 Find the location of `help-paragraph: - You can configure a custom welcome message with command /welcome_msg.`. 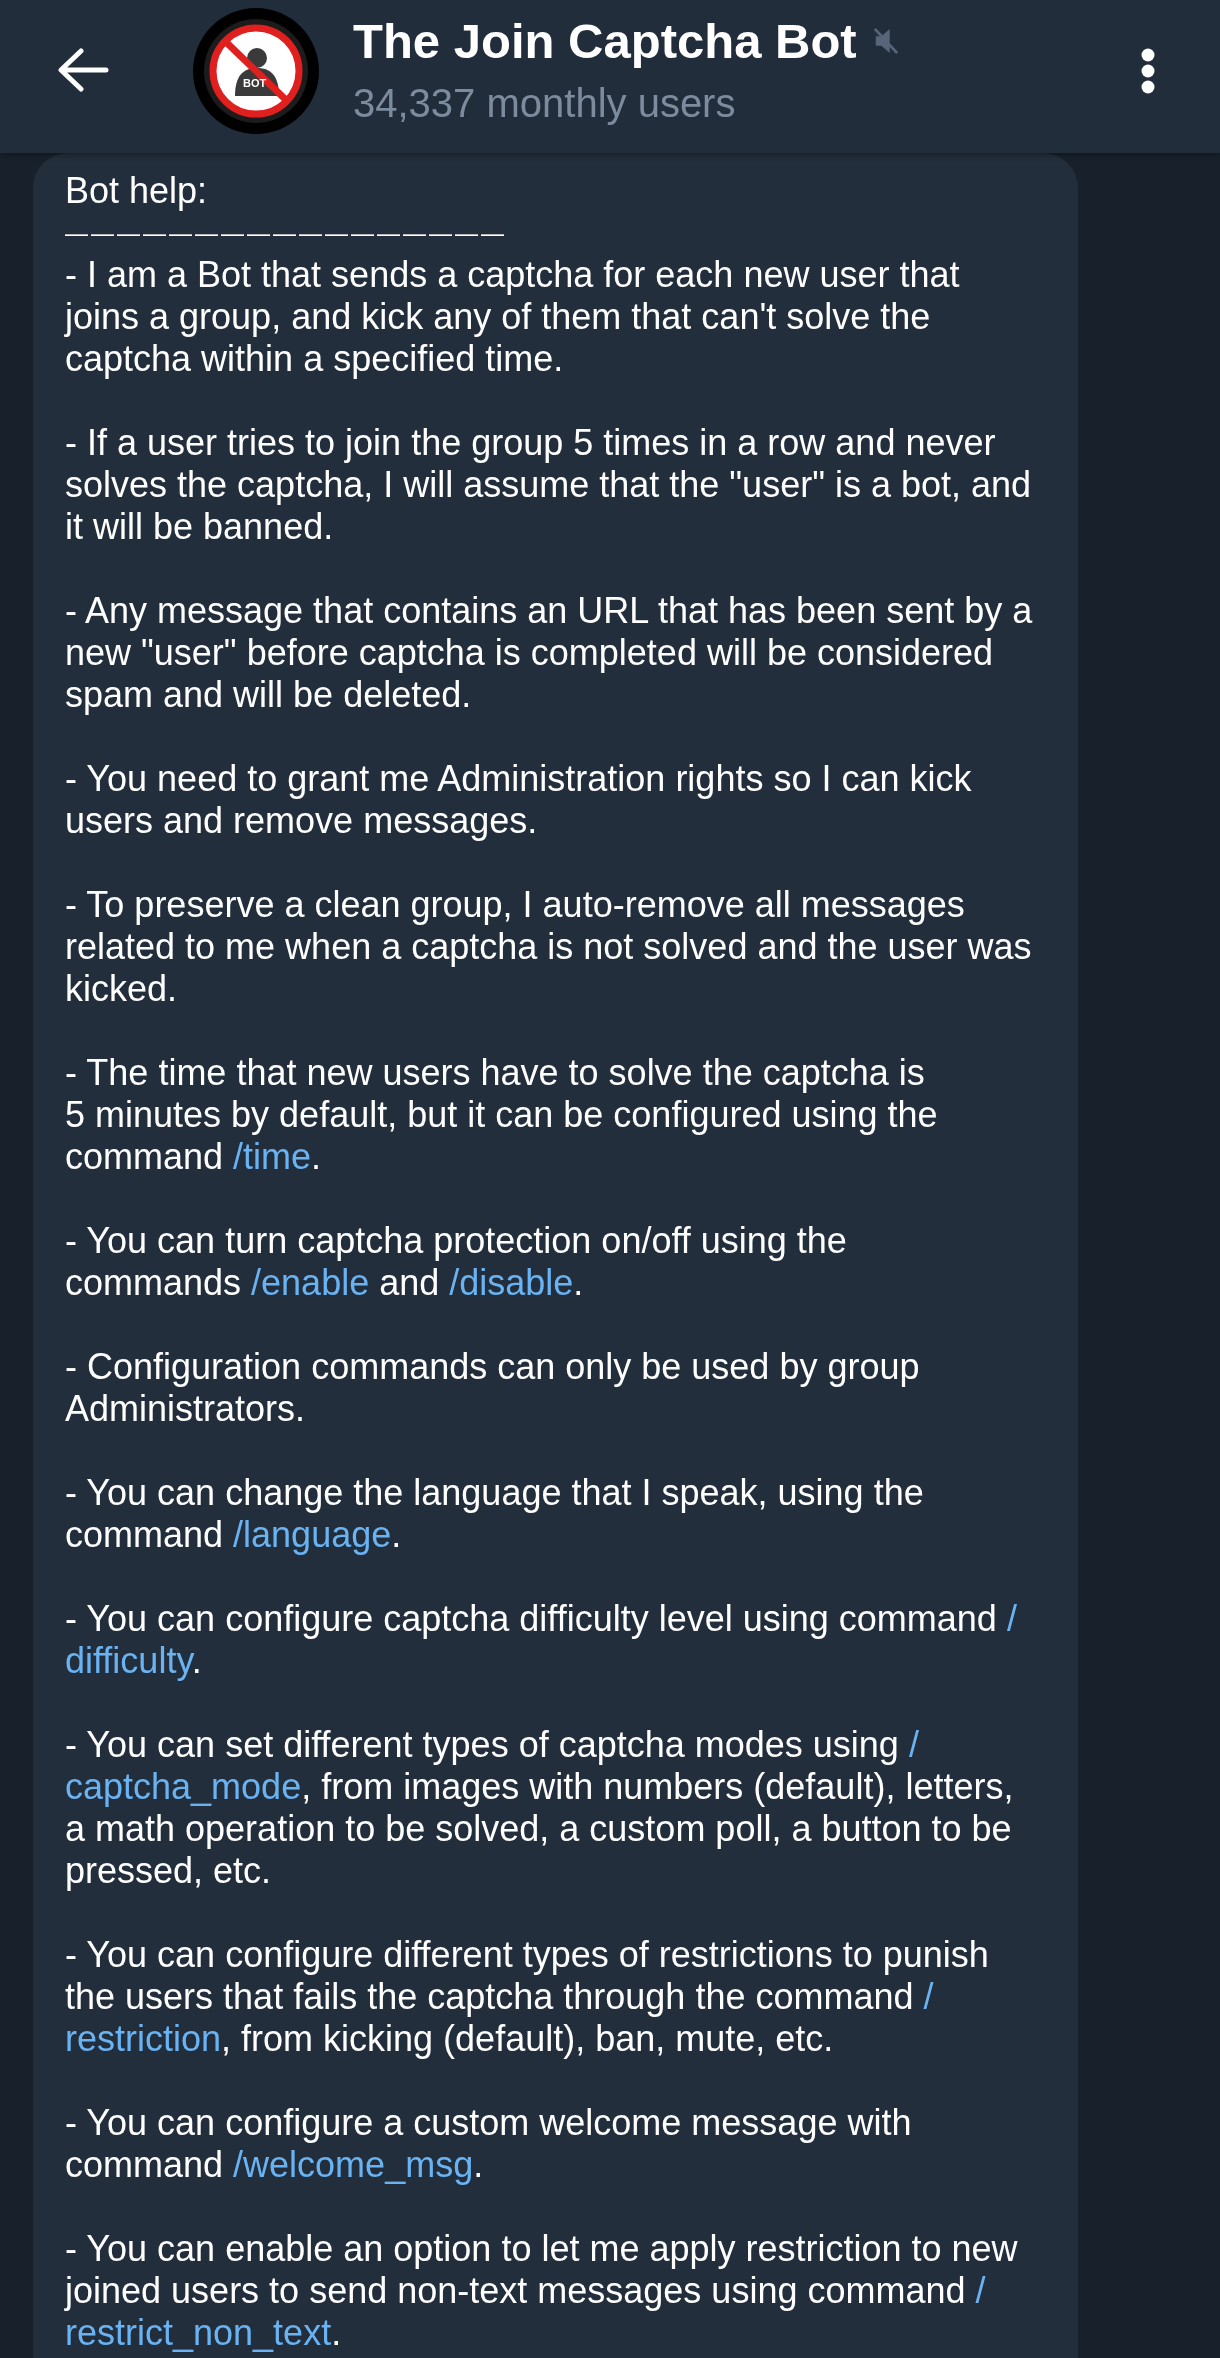

help-paragraph: - You can configure a custom welcome message with command /welcome_msg. is located at coordinates (489, 2144).